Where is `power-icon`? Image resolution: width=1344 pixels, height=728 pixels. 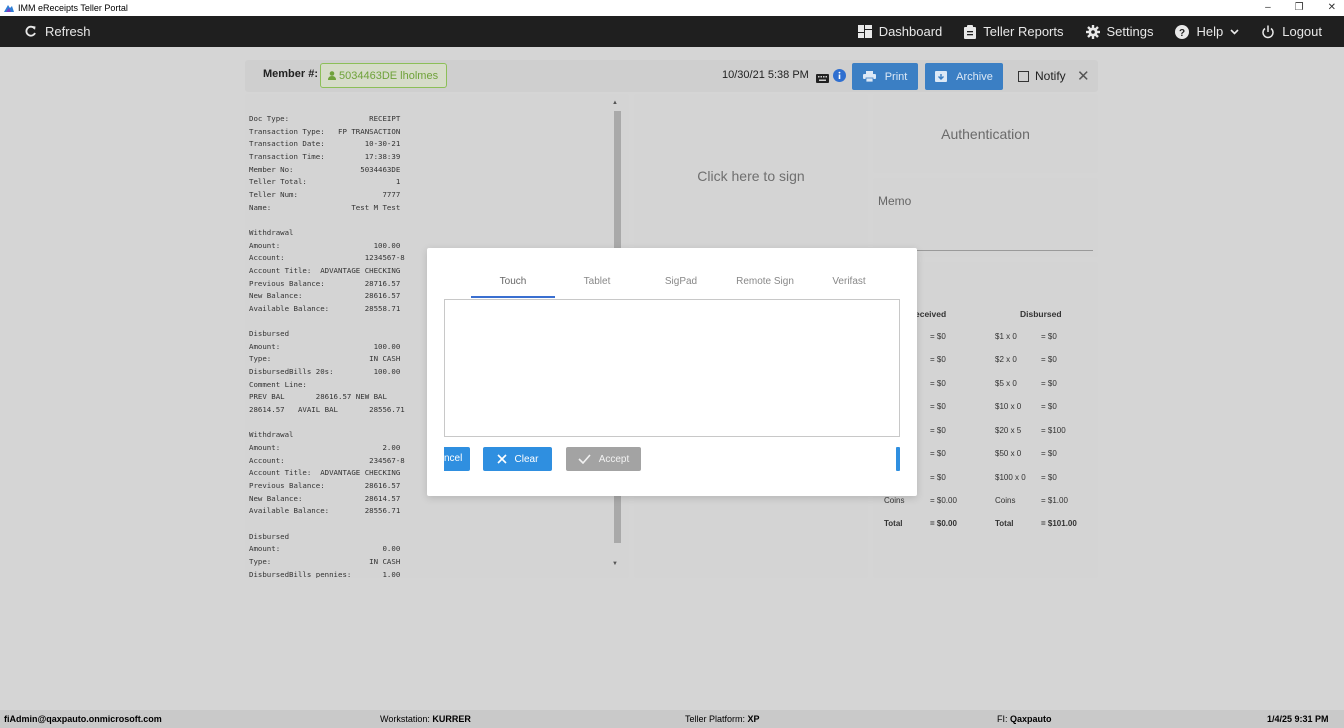 power-icon is located at coordinates (1268, 31).